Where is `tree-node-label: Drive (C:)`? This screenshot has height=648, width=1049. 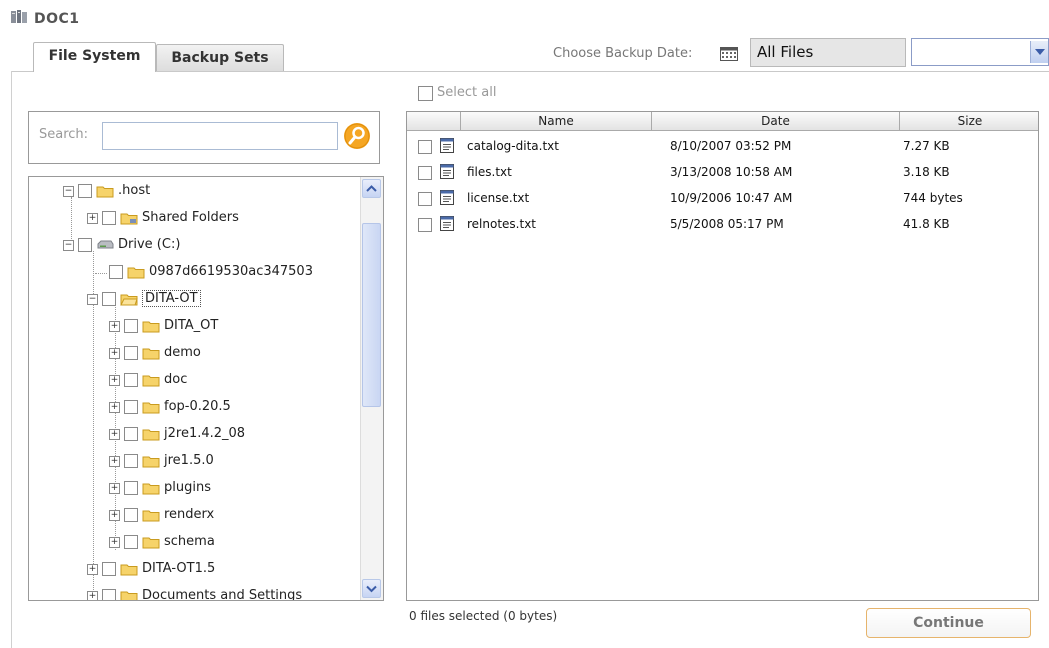
tree-node-label: Drive (C:) is located at coordinates (149, 244).